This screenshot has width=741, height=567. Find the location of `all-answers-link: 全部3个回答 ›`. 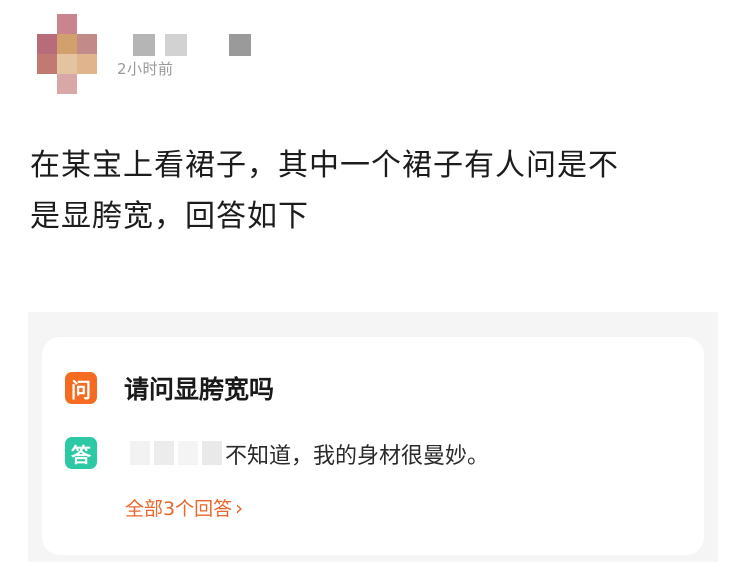

all-answers-link: 全部3个回答 › is located at coordinates (184, 508).